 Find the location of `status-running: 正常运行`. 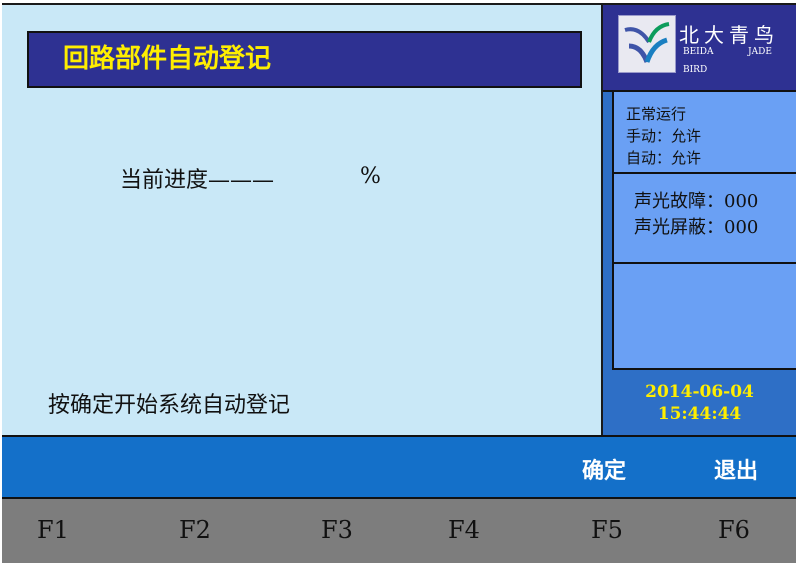

status-running: 正常运行 is located at coordinates (656, 114).